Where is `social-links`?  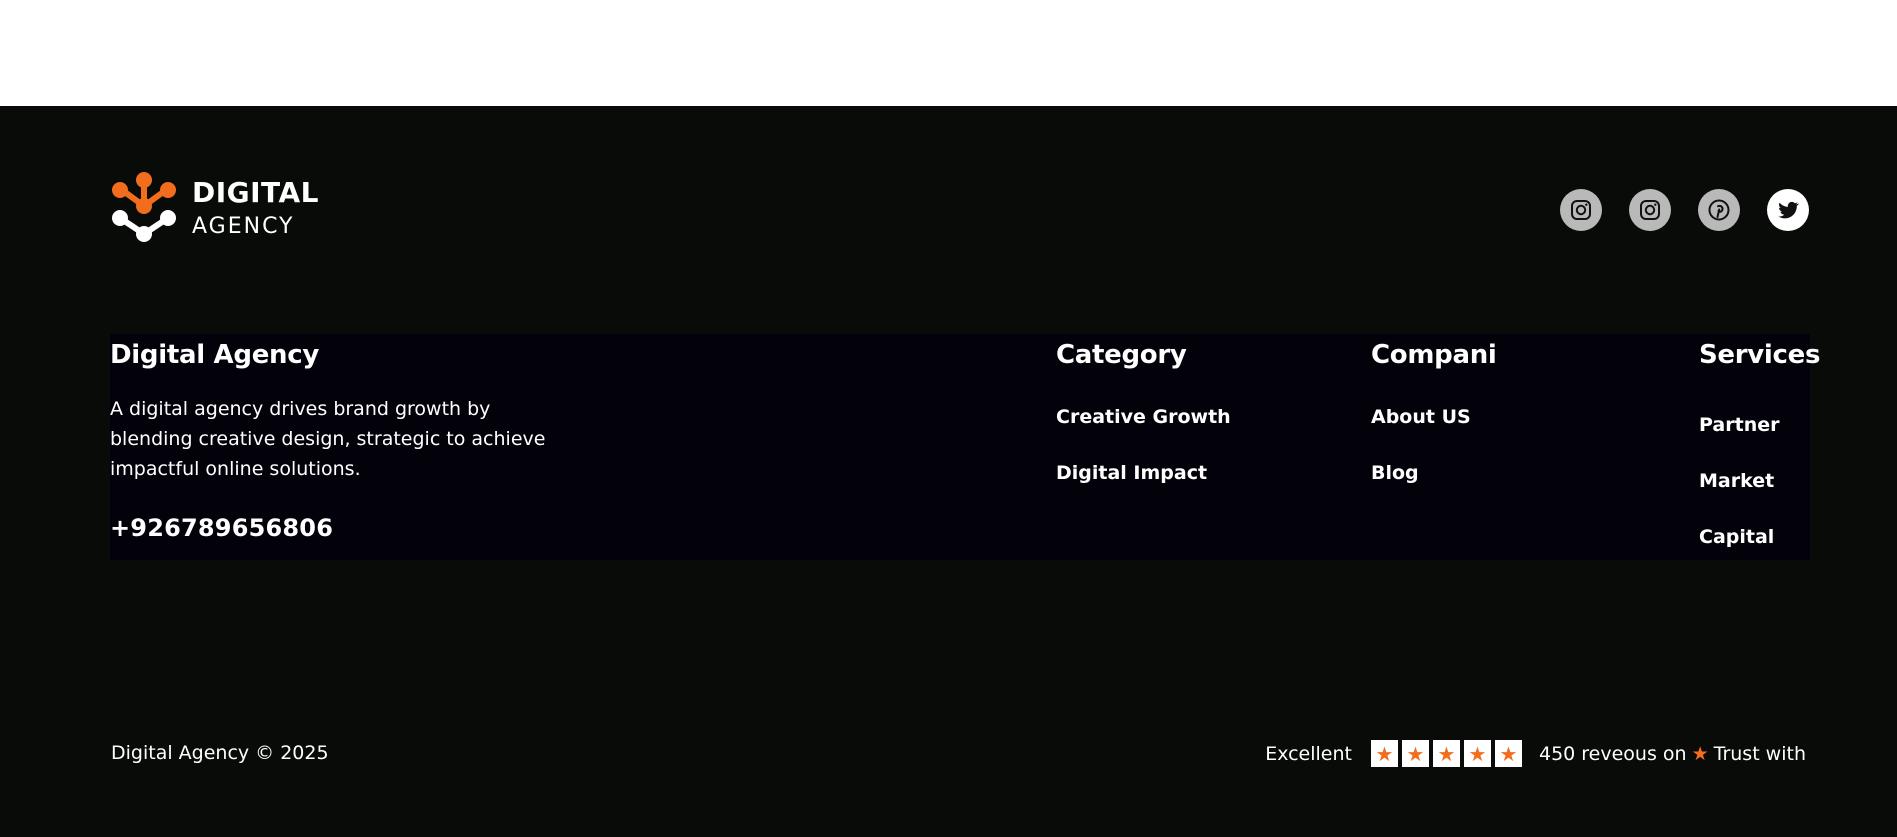 social-links is located at coordinates (1684, 210).